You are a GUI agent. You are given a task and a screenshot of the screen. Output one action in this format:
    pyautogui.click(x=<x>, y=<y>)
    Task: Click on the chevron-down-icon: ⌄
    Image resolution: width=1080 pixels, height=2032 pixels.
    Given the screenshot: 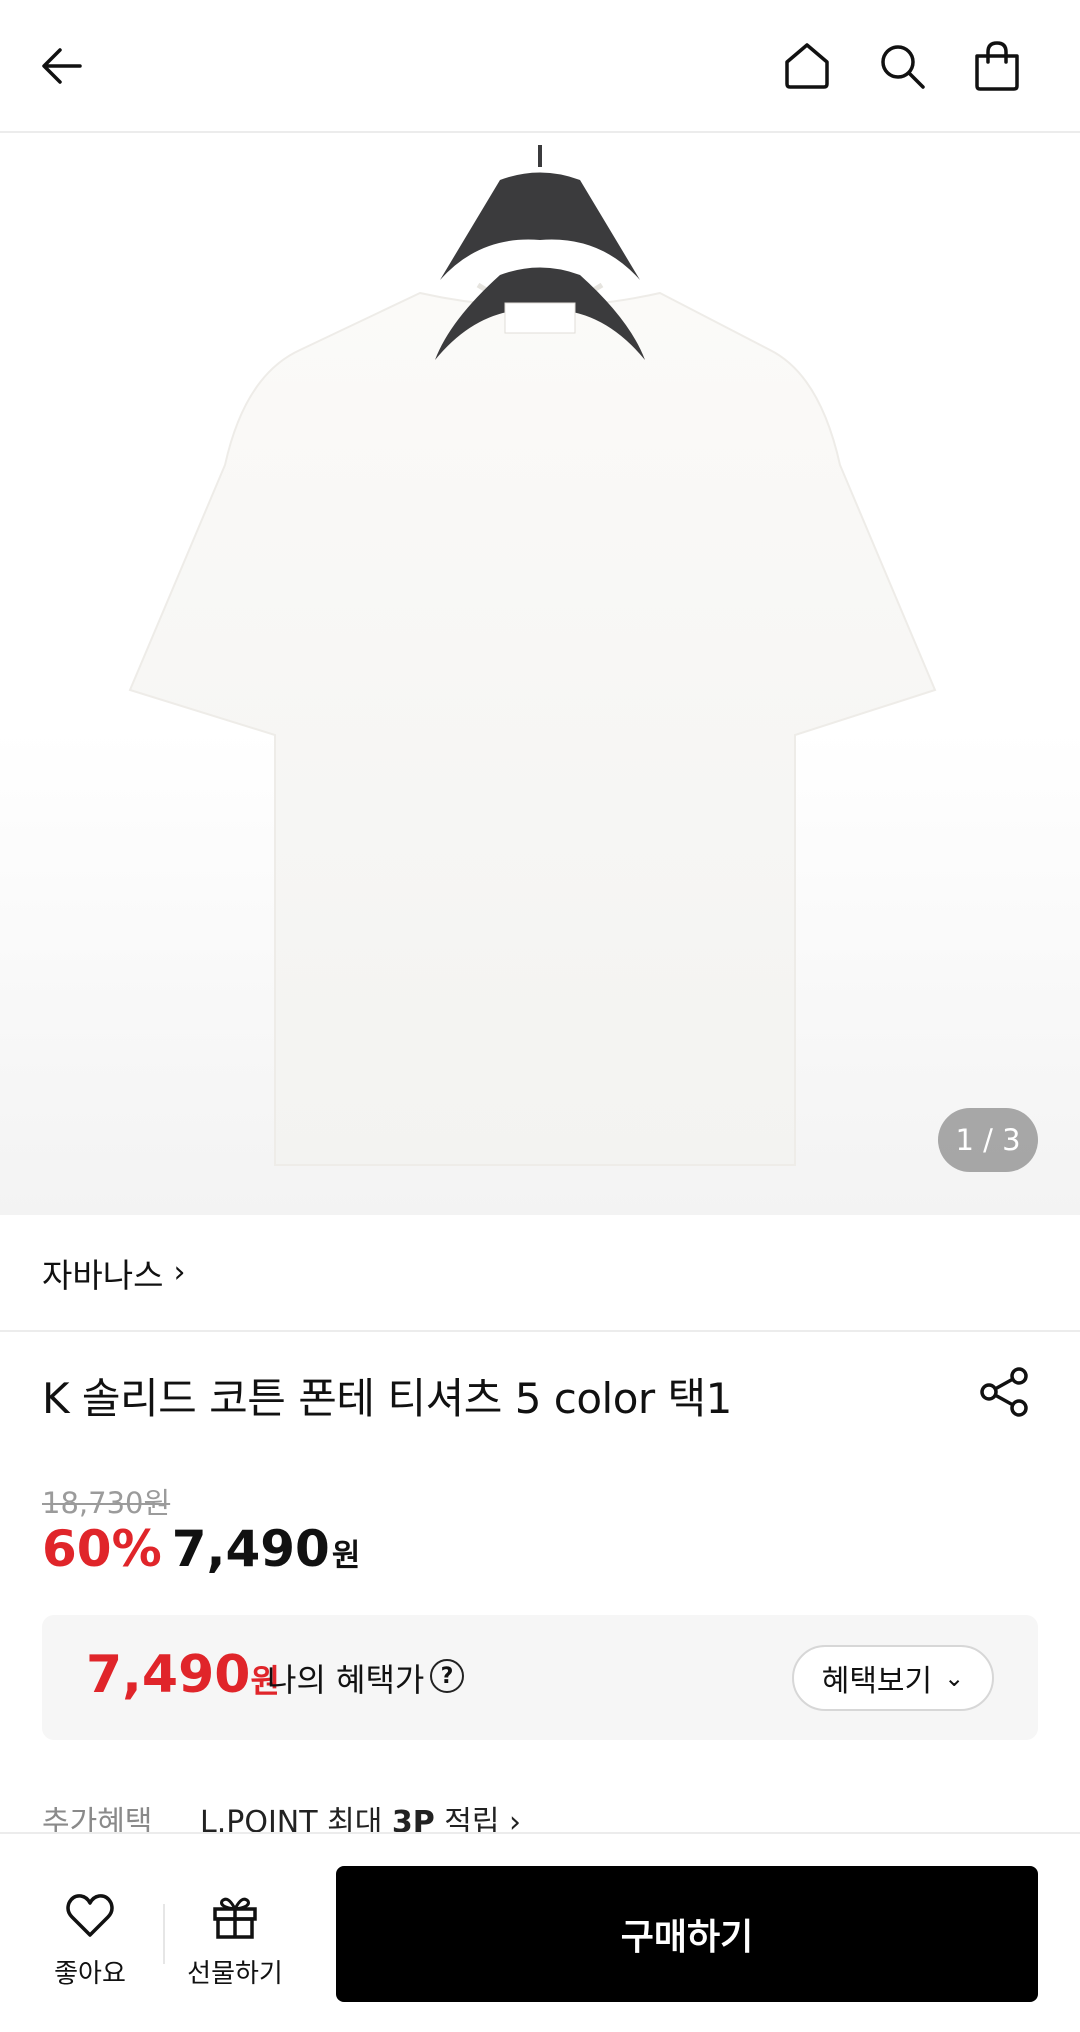 What is the action you would take?
    pyautogui.click(x=954, y=1678)
    